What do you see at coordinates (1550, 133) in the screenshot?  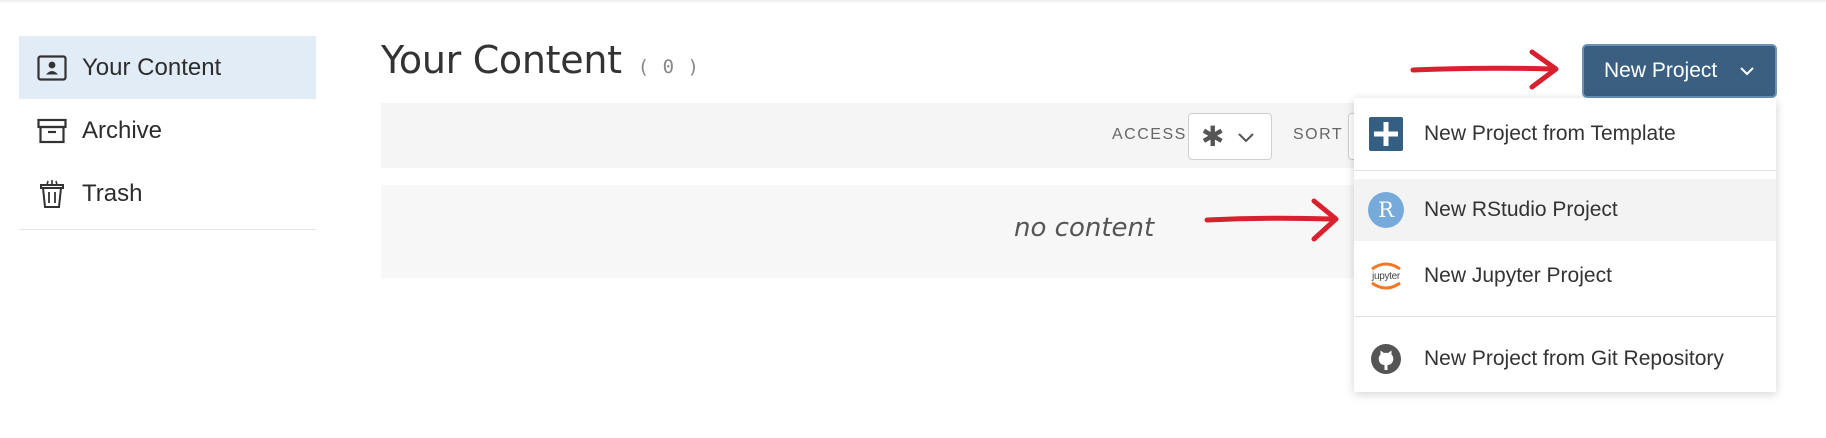 I see `menu-item-label: New Project from Template` at bounding box center [1550, 133].